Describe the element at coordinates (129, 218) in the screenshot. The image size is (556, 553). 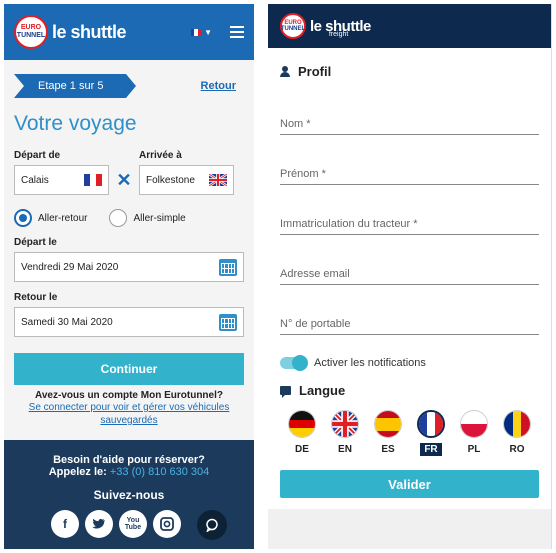
I see `trip-type-group: Aller-retour Aller-simple` at that location.